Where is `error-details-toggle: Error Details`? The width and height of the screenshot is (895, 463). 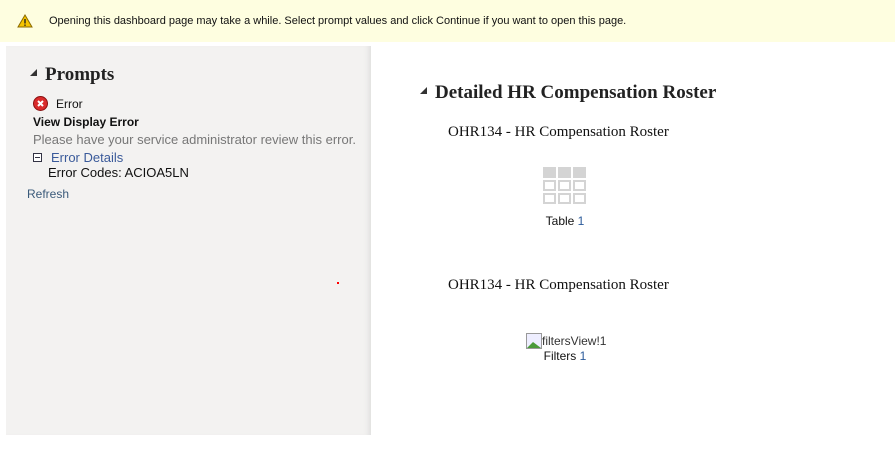
error-details-toggle: Error Details is located at coordinates (78, 157).